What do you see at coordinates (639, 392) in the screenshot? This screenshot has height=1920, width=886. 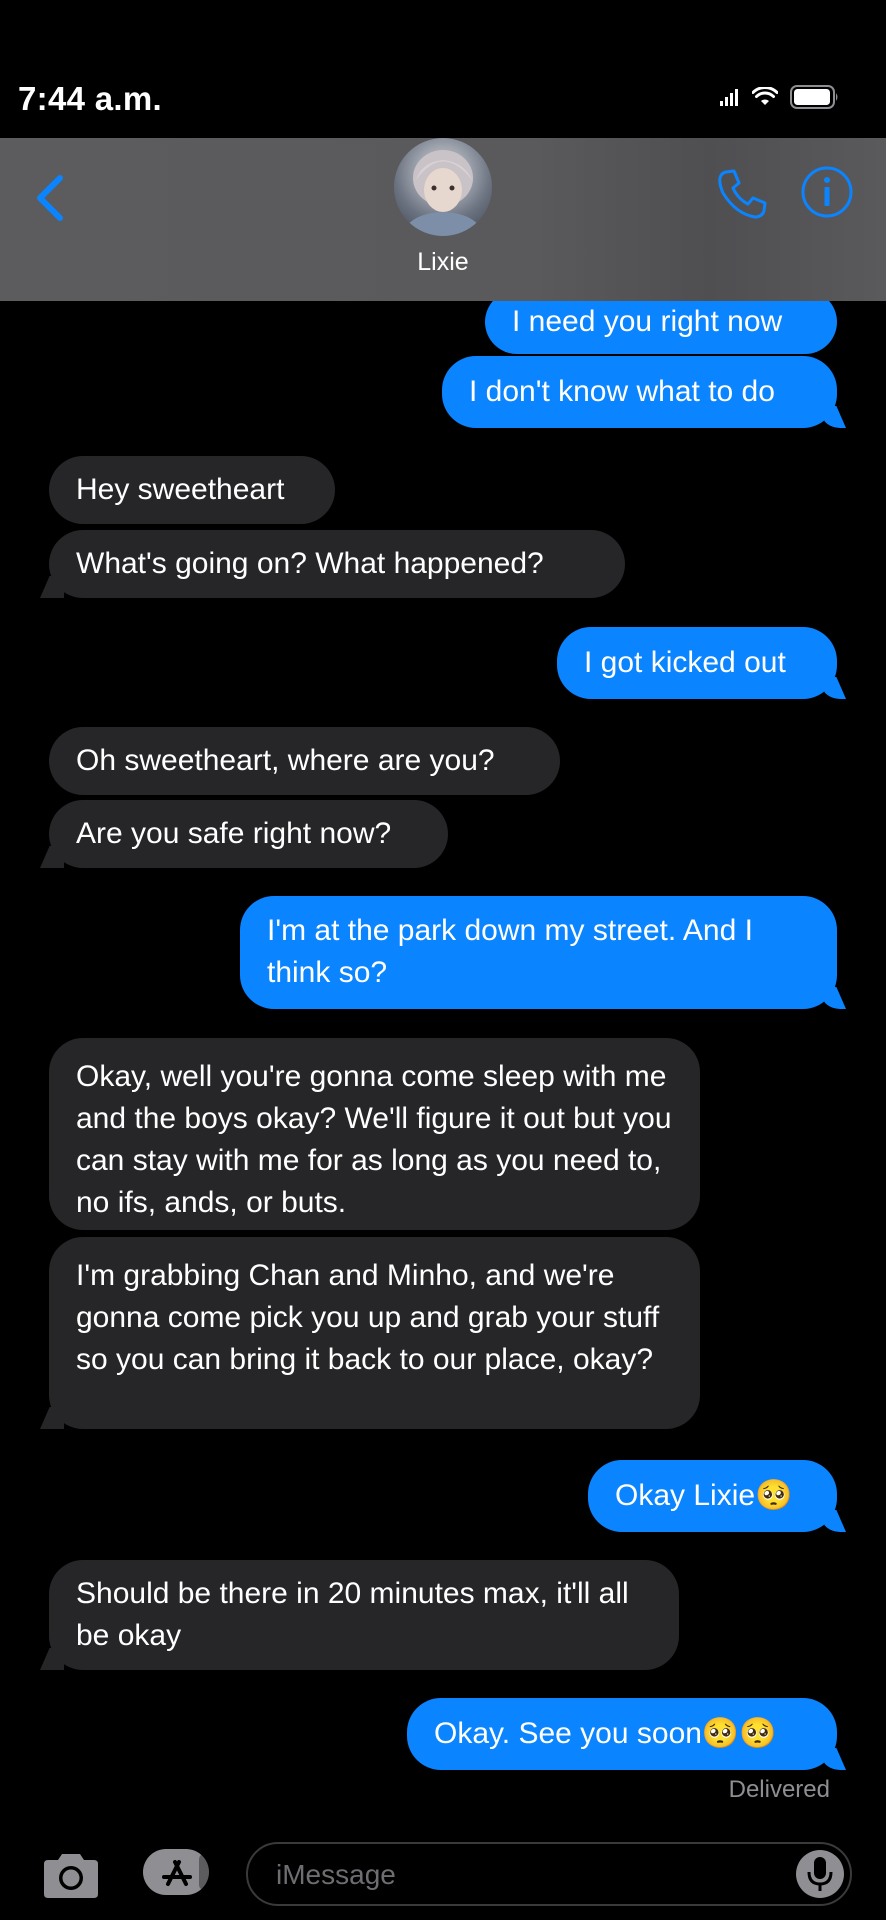 I see `message-sent: I don't know what to do` at bounding box center [639, 392].